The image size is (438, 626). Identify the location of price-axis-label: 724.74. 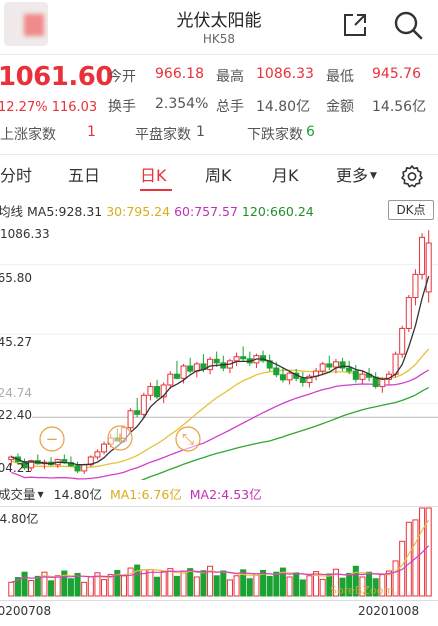
(16, 393).